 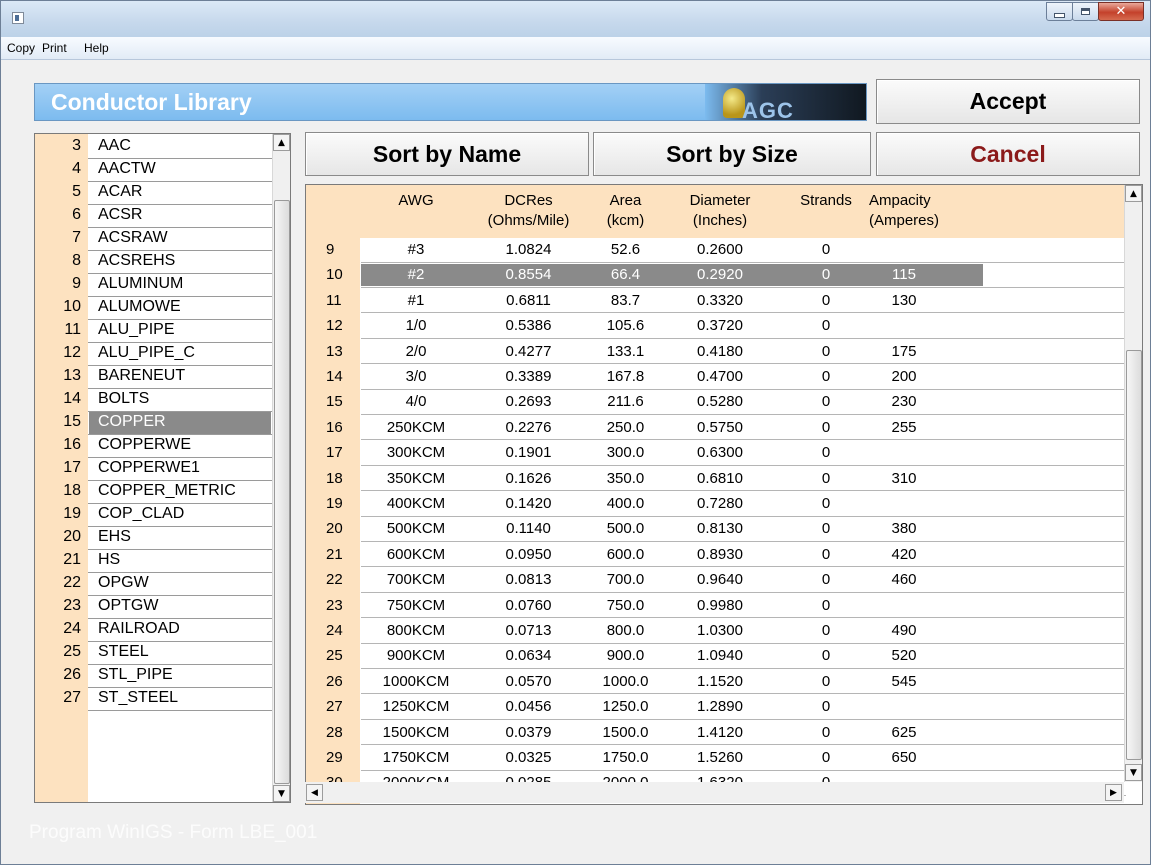 I want to click on table-cell-dcres: 0.1140, so click(x=528, y=528).